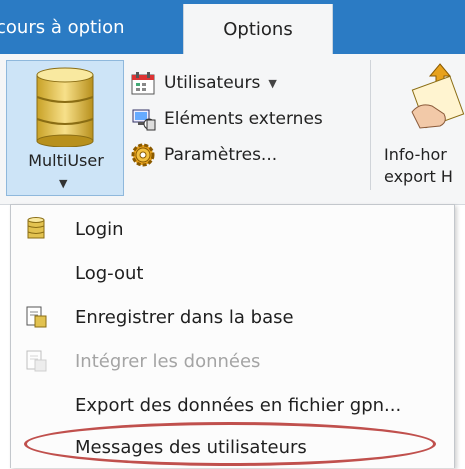 The image size is (465, 469). I want to click on document-save-icon, so click(36, 317).